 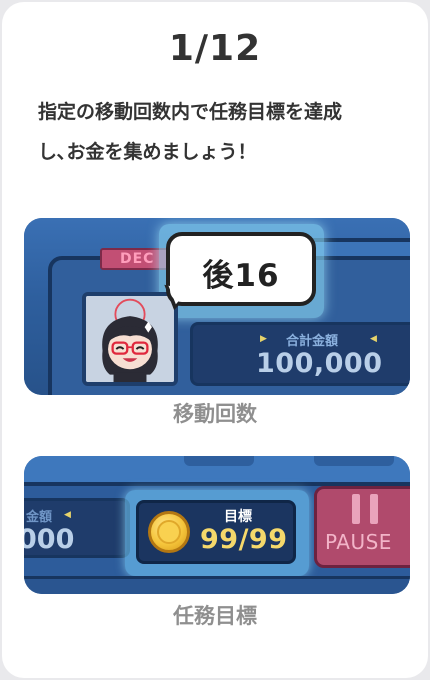 I want to click on avatar-character, so click(x=130, y=339).